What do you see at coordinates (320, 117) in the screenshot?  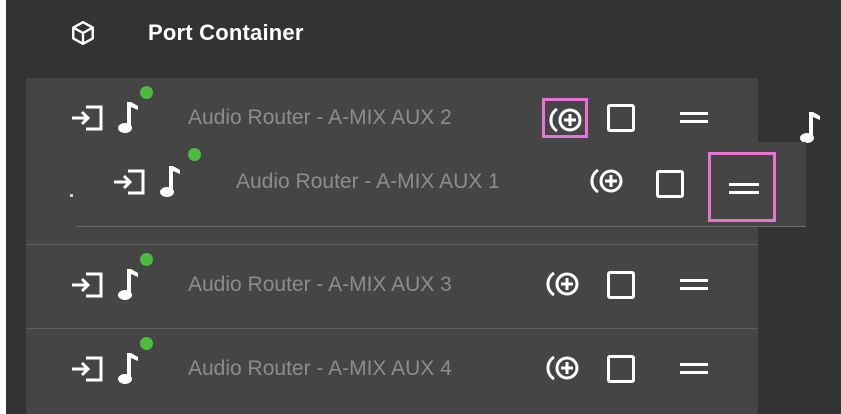 I see `port-name: Audio Router - A-MIX AUX 2` at bounding box center [320, 117].